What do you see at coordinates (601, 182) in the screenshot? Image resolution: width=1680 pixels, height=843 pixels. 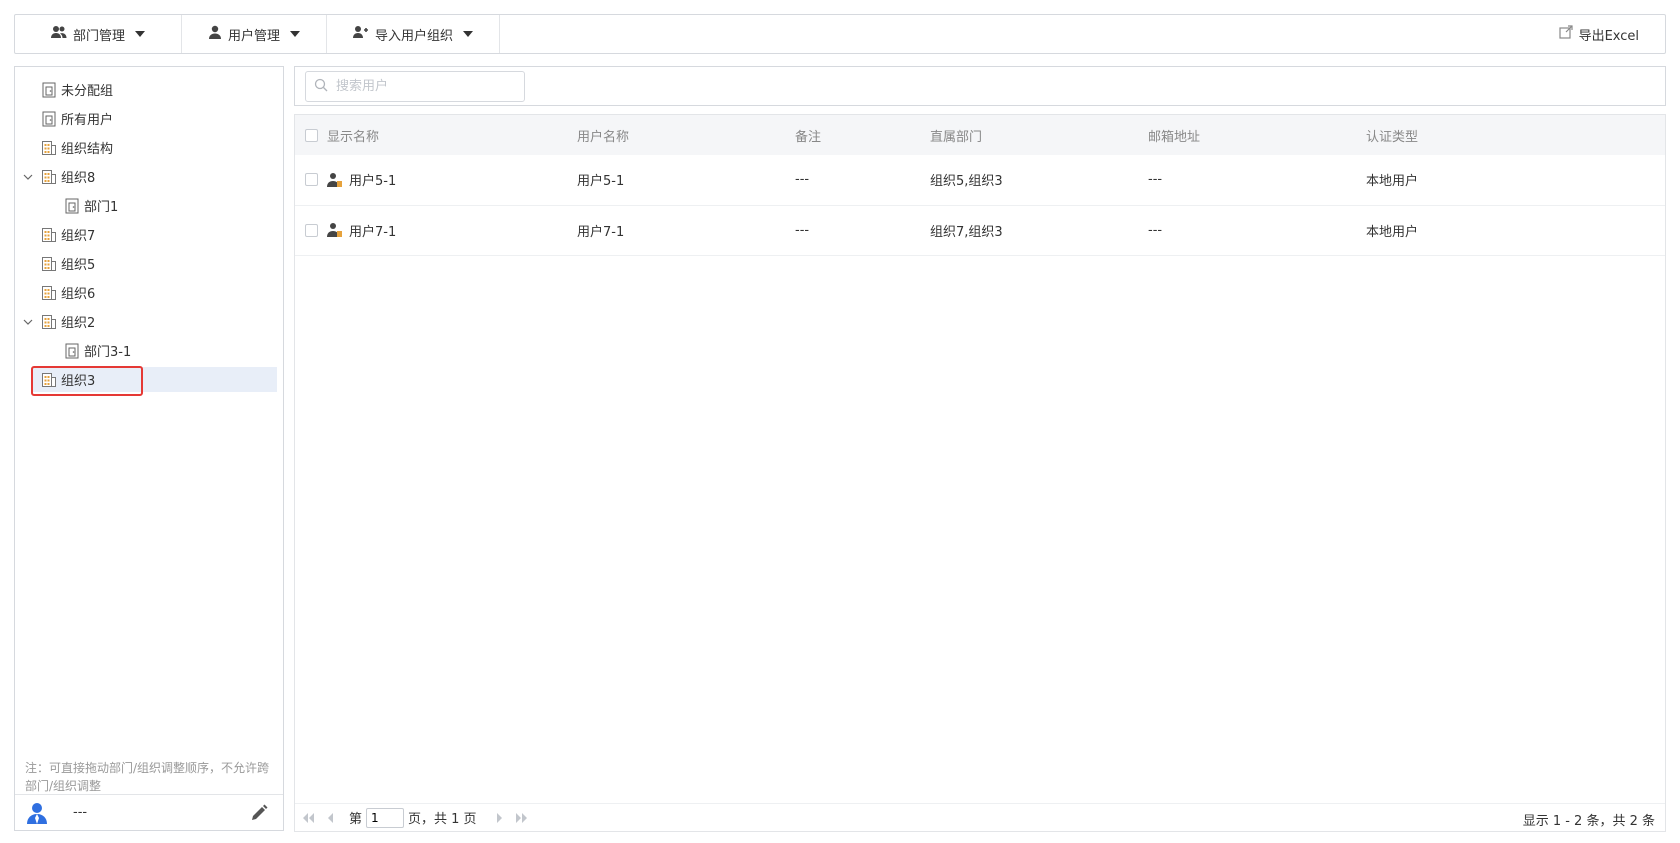 I see `username: 用户5-1` at bounding box center [601, 182].